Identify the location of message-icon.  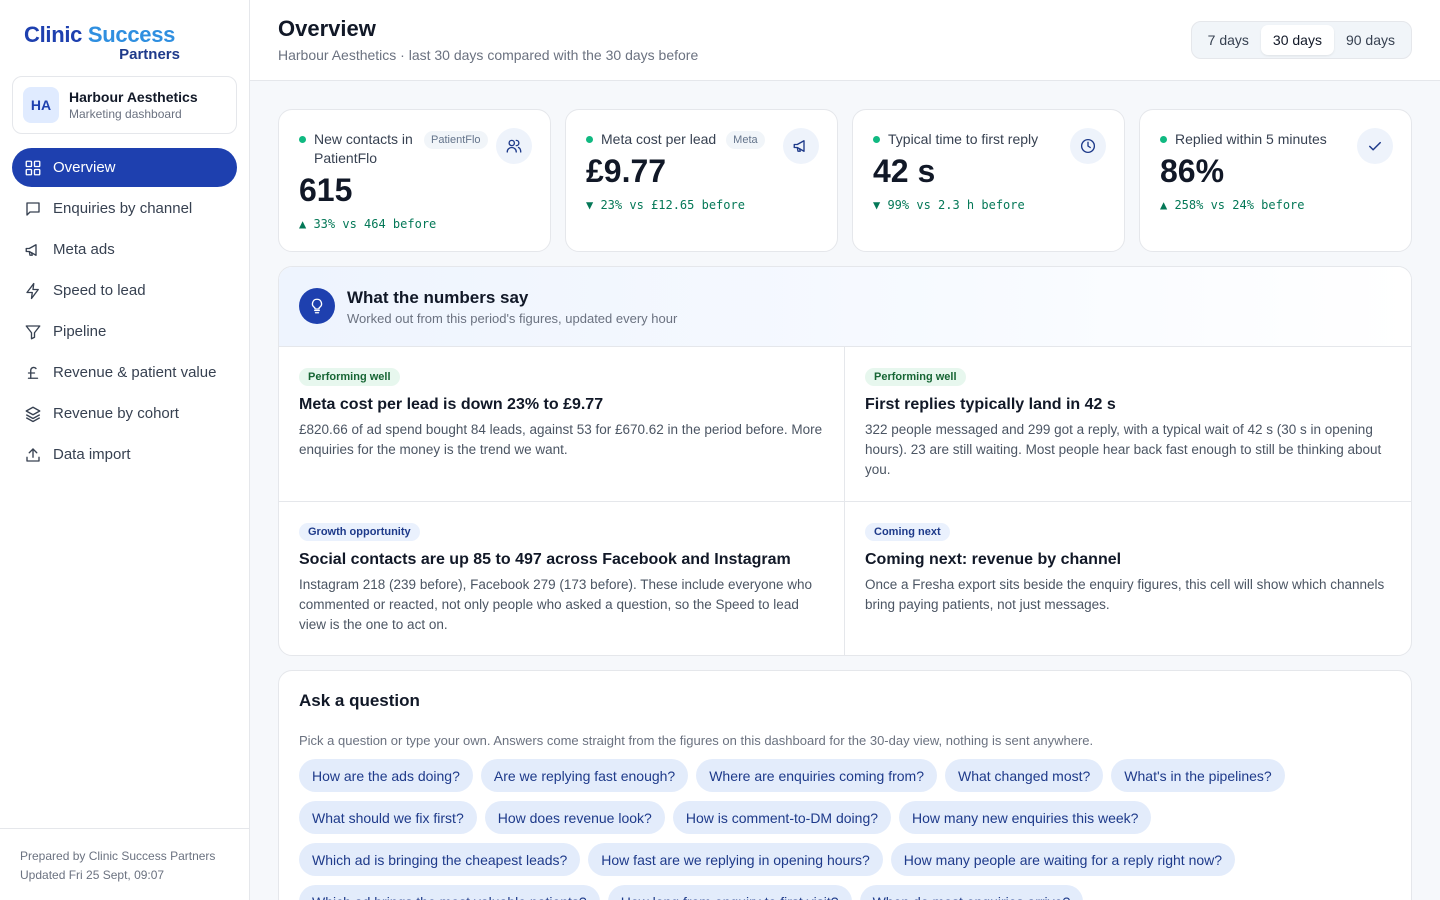
(33, 208).